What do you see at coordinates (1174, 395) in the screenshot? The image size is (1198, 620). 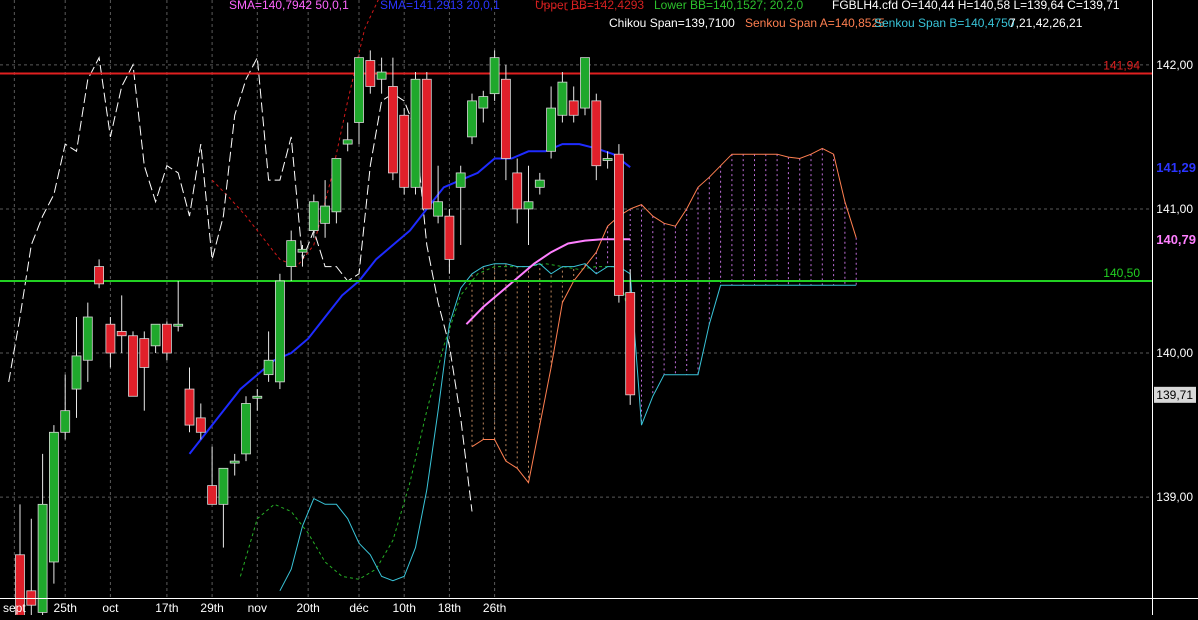 I see `last-close-label: 139,71` at bounding box center [1174, 395].